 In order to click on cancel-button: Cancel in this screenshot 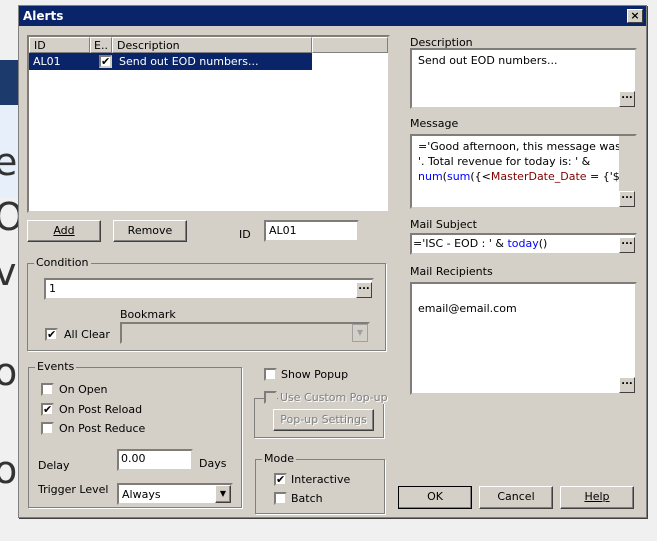, I will do `click(516, 497)`.